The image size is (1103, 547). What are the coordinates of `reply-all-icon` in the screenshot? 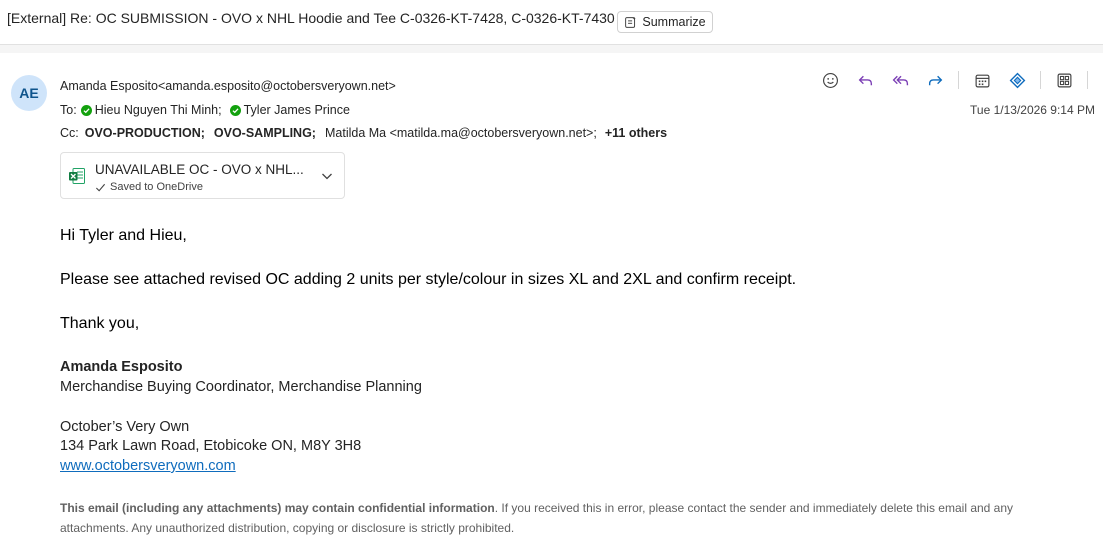 It's located at (900, 80).